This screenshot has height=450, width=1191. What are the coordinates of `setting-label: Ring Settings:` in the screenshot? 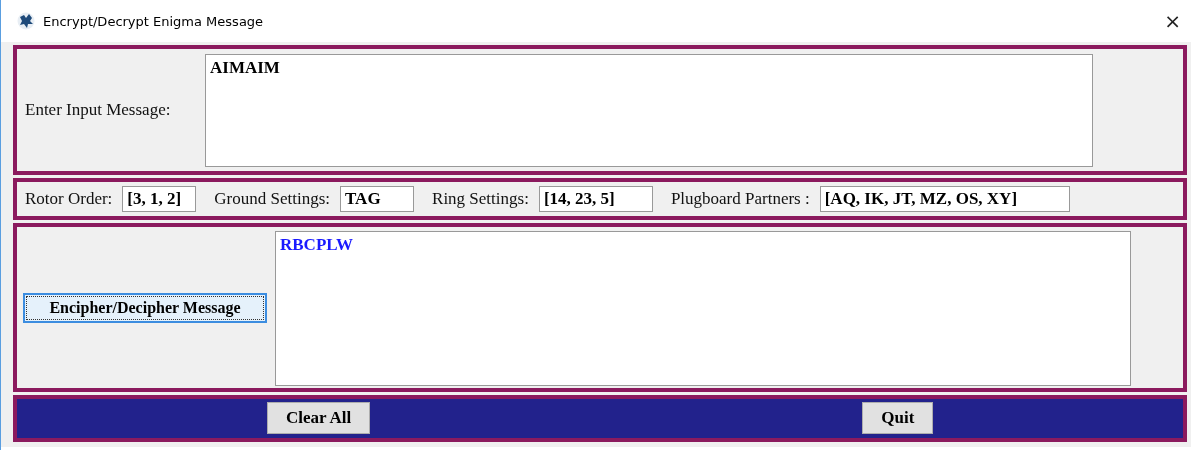 It's located at (480, 199).